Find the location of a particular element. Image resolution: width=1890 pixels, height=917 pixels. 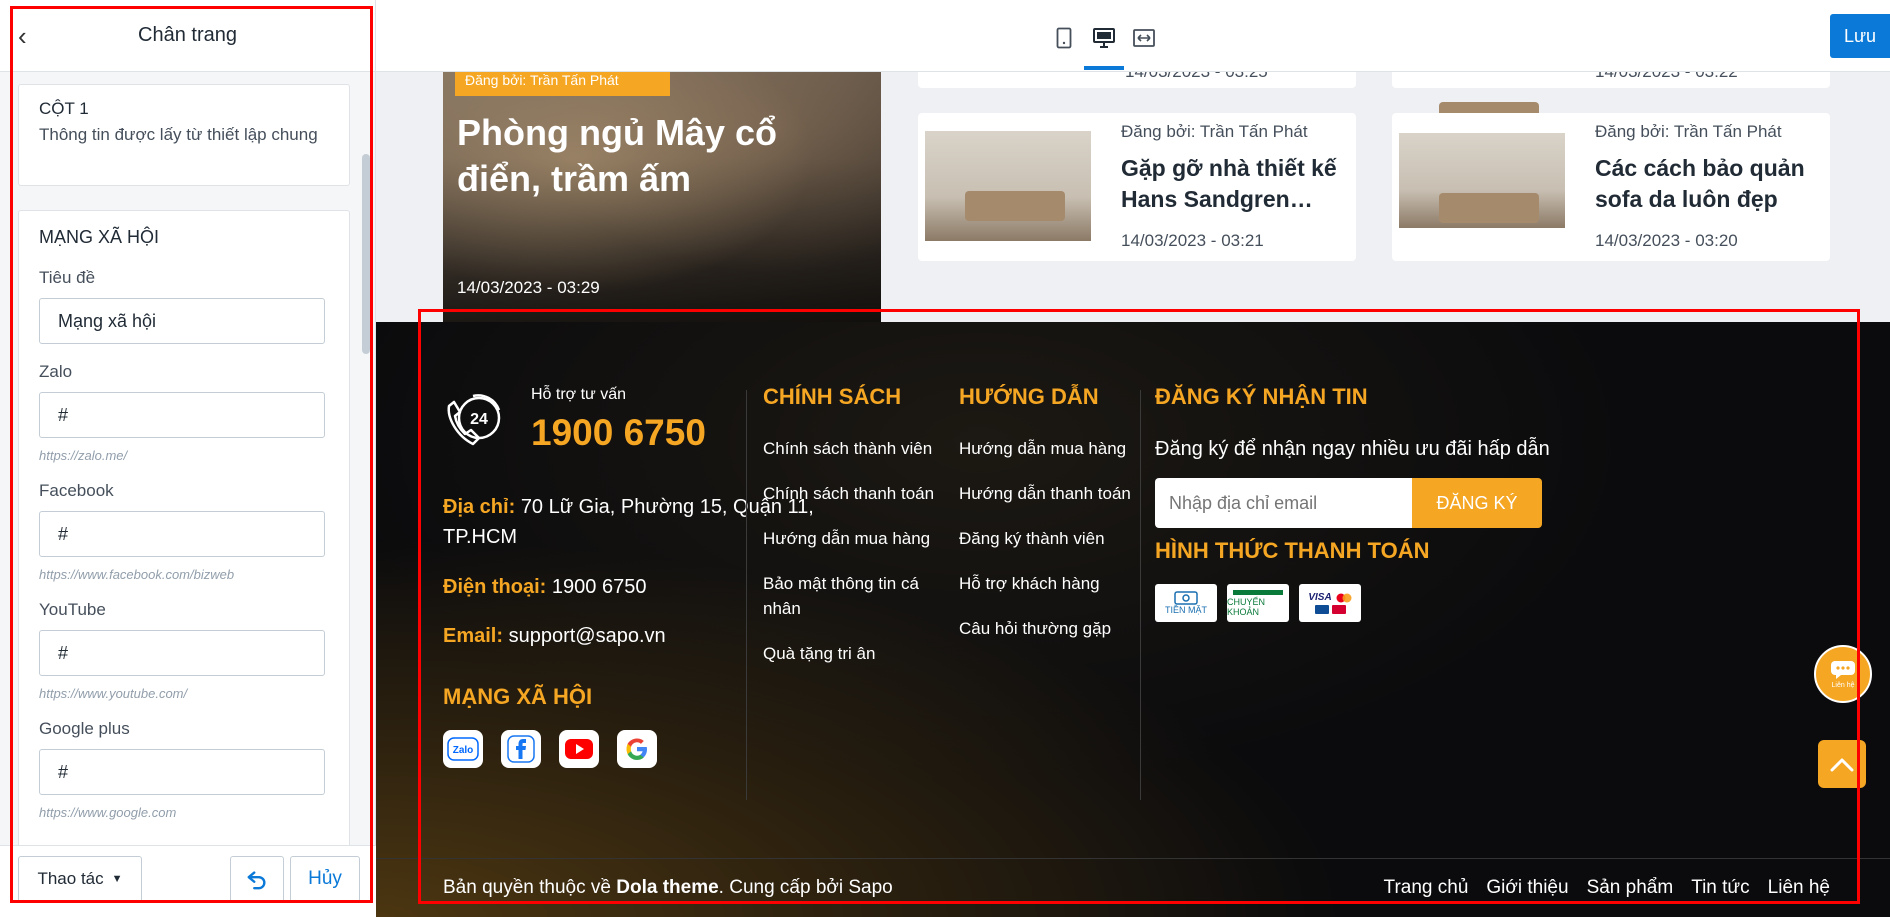

guide-link: Hướng dẫn thanh toán is located at coordinates (1049, 493).